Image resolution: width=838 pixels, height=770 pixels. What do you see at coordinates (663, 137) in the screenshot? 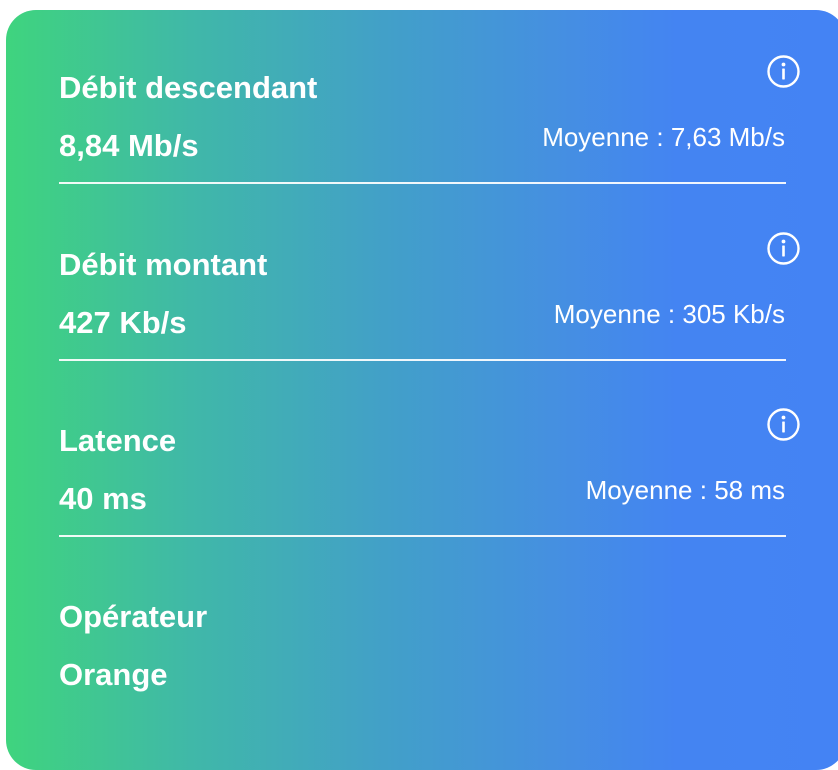
I see `download-speed-average: Moyenne : 7,63 Mb/s` at bounding box center [663, 137].